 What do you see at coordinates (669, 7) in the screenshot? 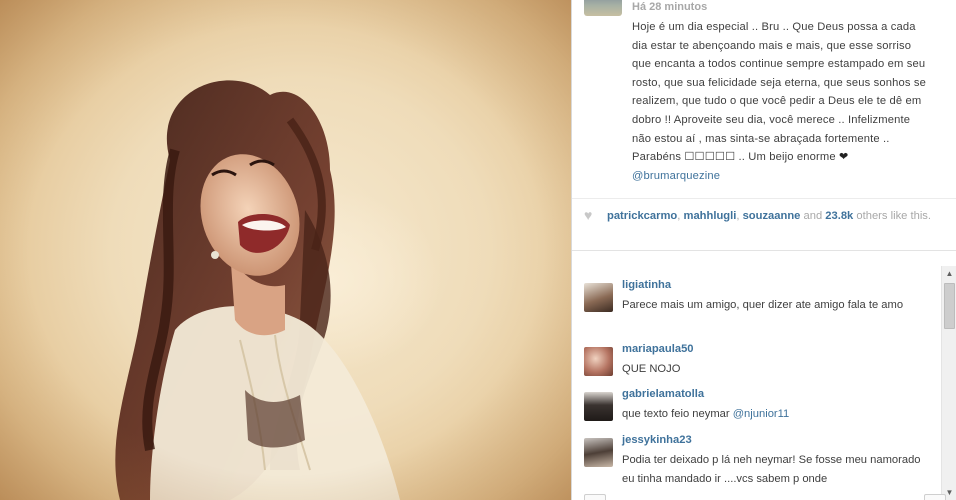
I see `post-timestamp: Há 28 minutos` at bounding box center [669, 7].